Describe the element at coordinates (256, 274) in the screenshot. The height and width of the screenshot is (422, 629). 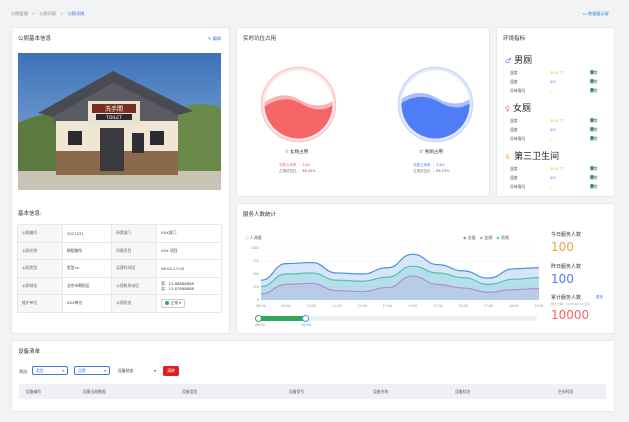
I see `y-tick-label: 500` at that location.